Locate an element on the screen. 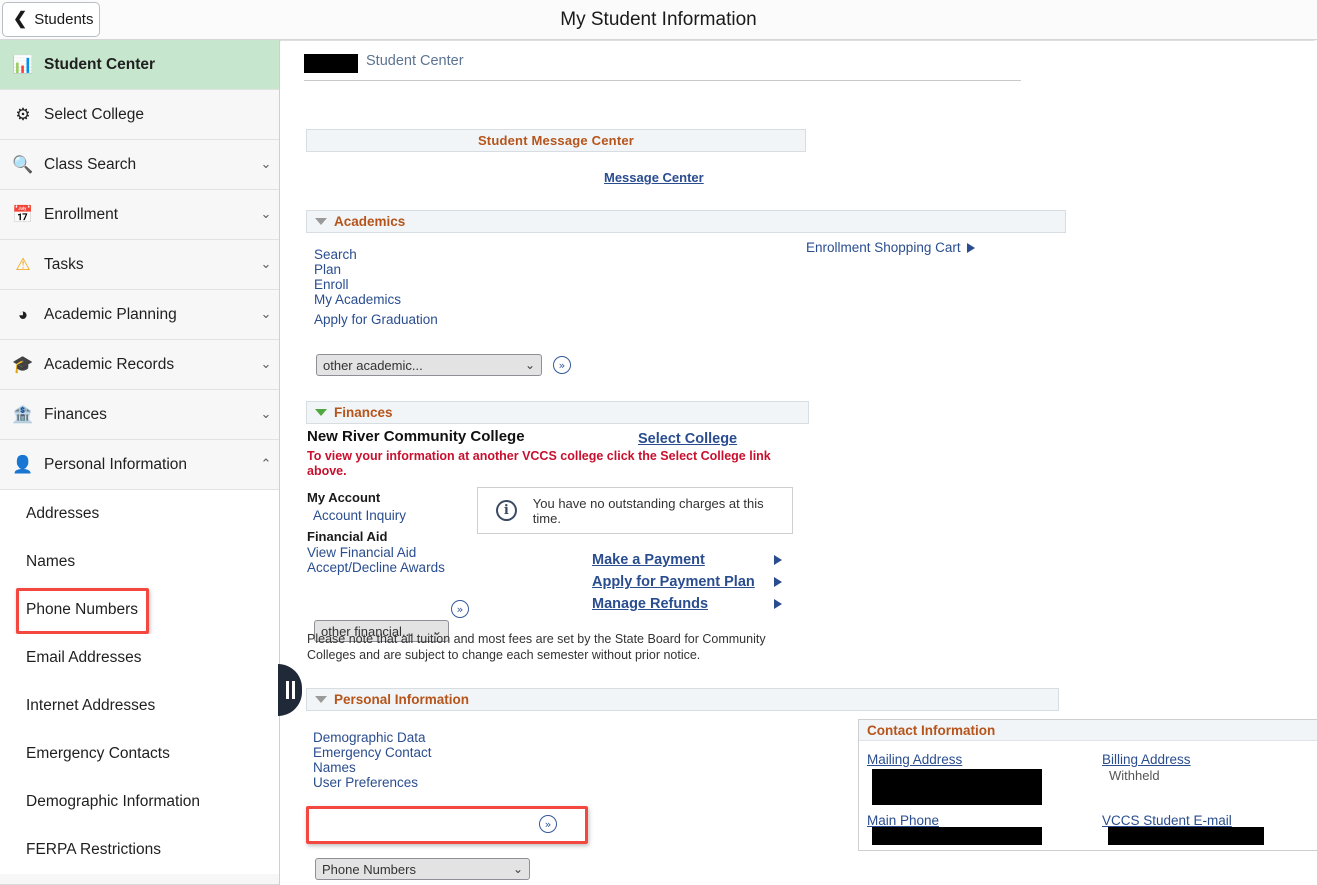 Image resolution: width=1317 pixels, height=885 pixels. info-icon: i is located at coordinates (506, 510).